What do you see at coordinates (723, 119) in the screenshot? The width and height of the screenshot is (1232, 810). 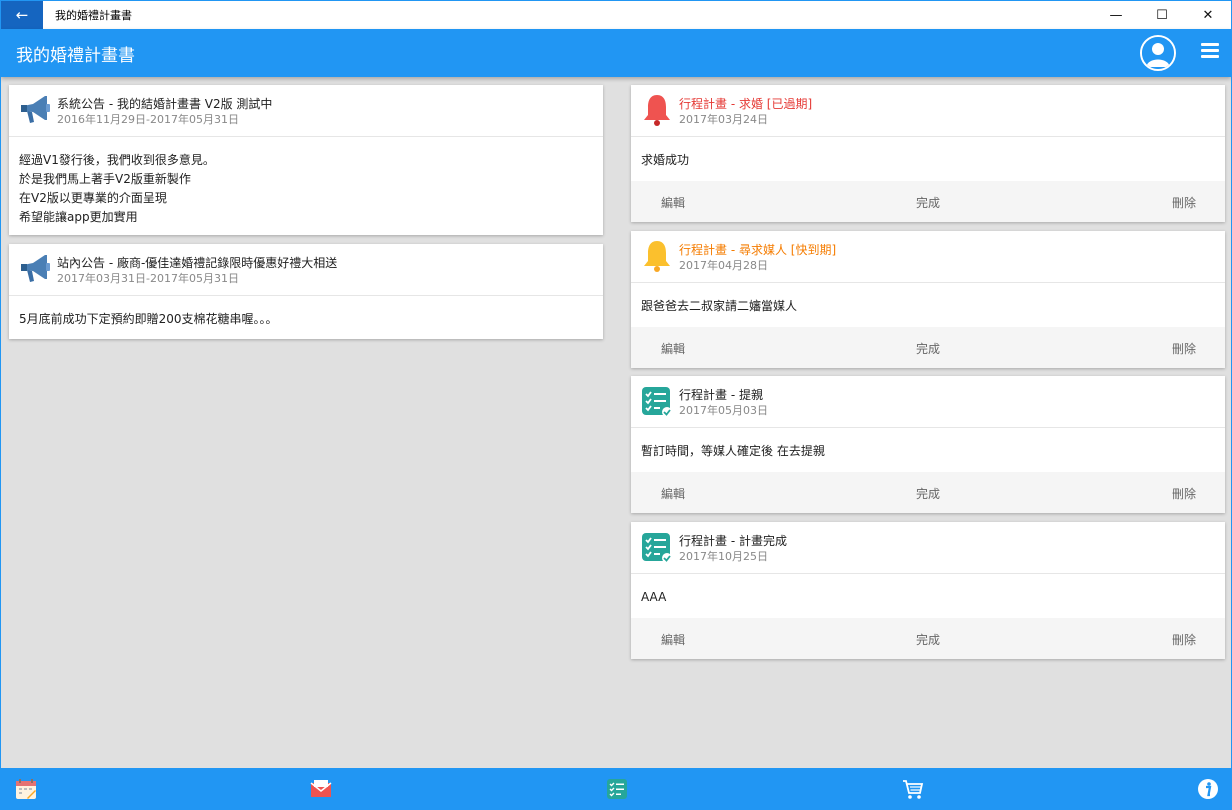 I see `card-date: 2017年03月24日` at bounding box center [723, 119].